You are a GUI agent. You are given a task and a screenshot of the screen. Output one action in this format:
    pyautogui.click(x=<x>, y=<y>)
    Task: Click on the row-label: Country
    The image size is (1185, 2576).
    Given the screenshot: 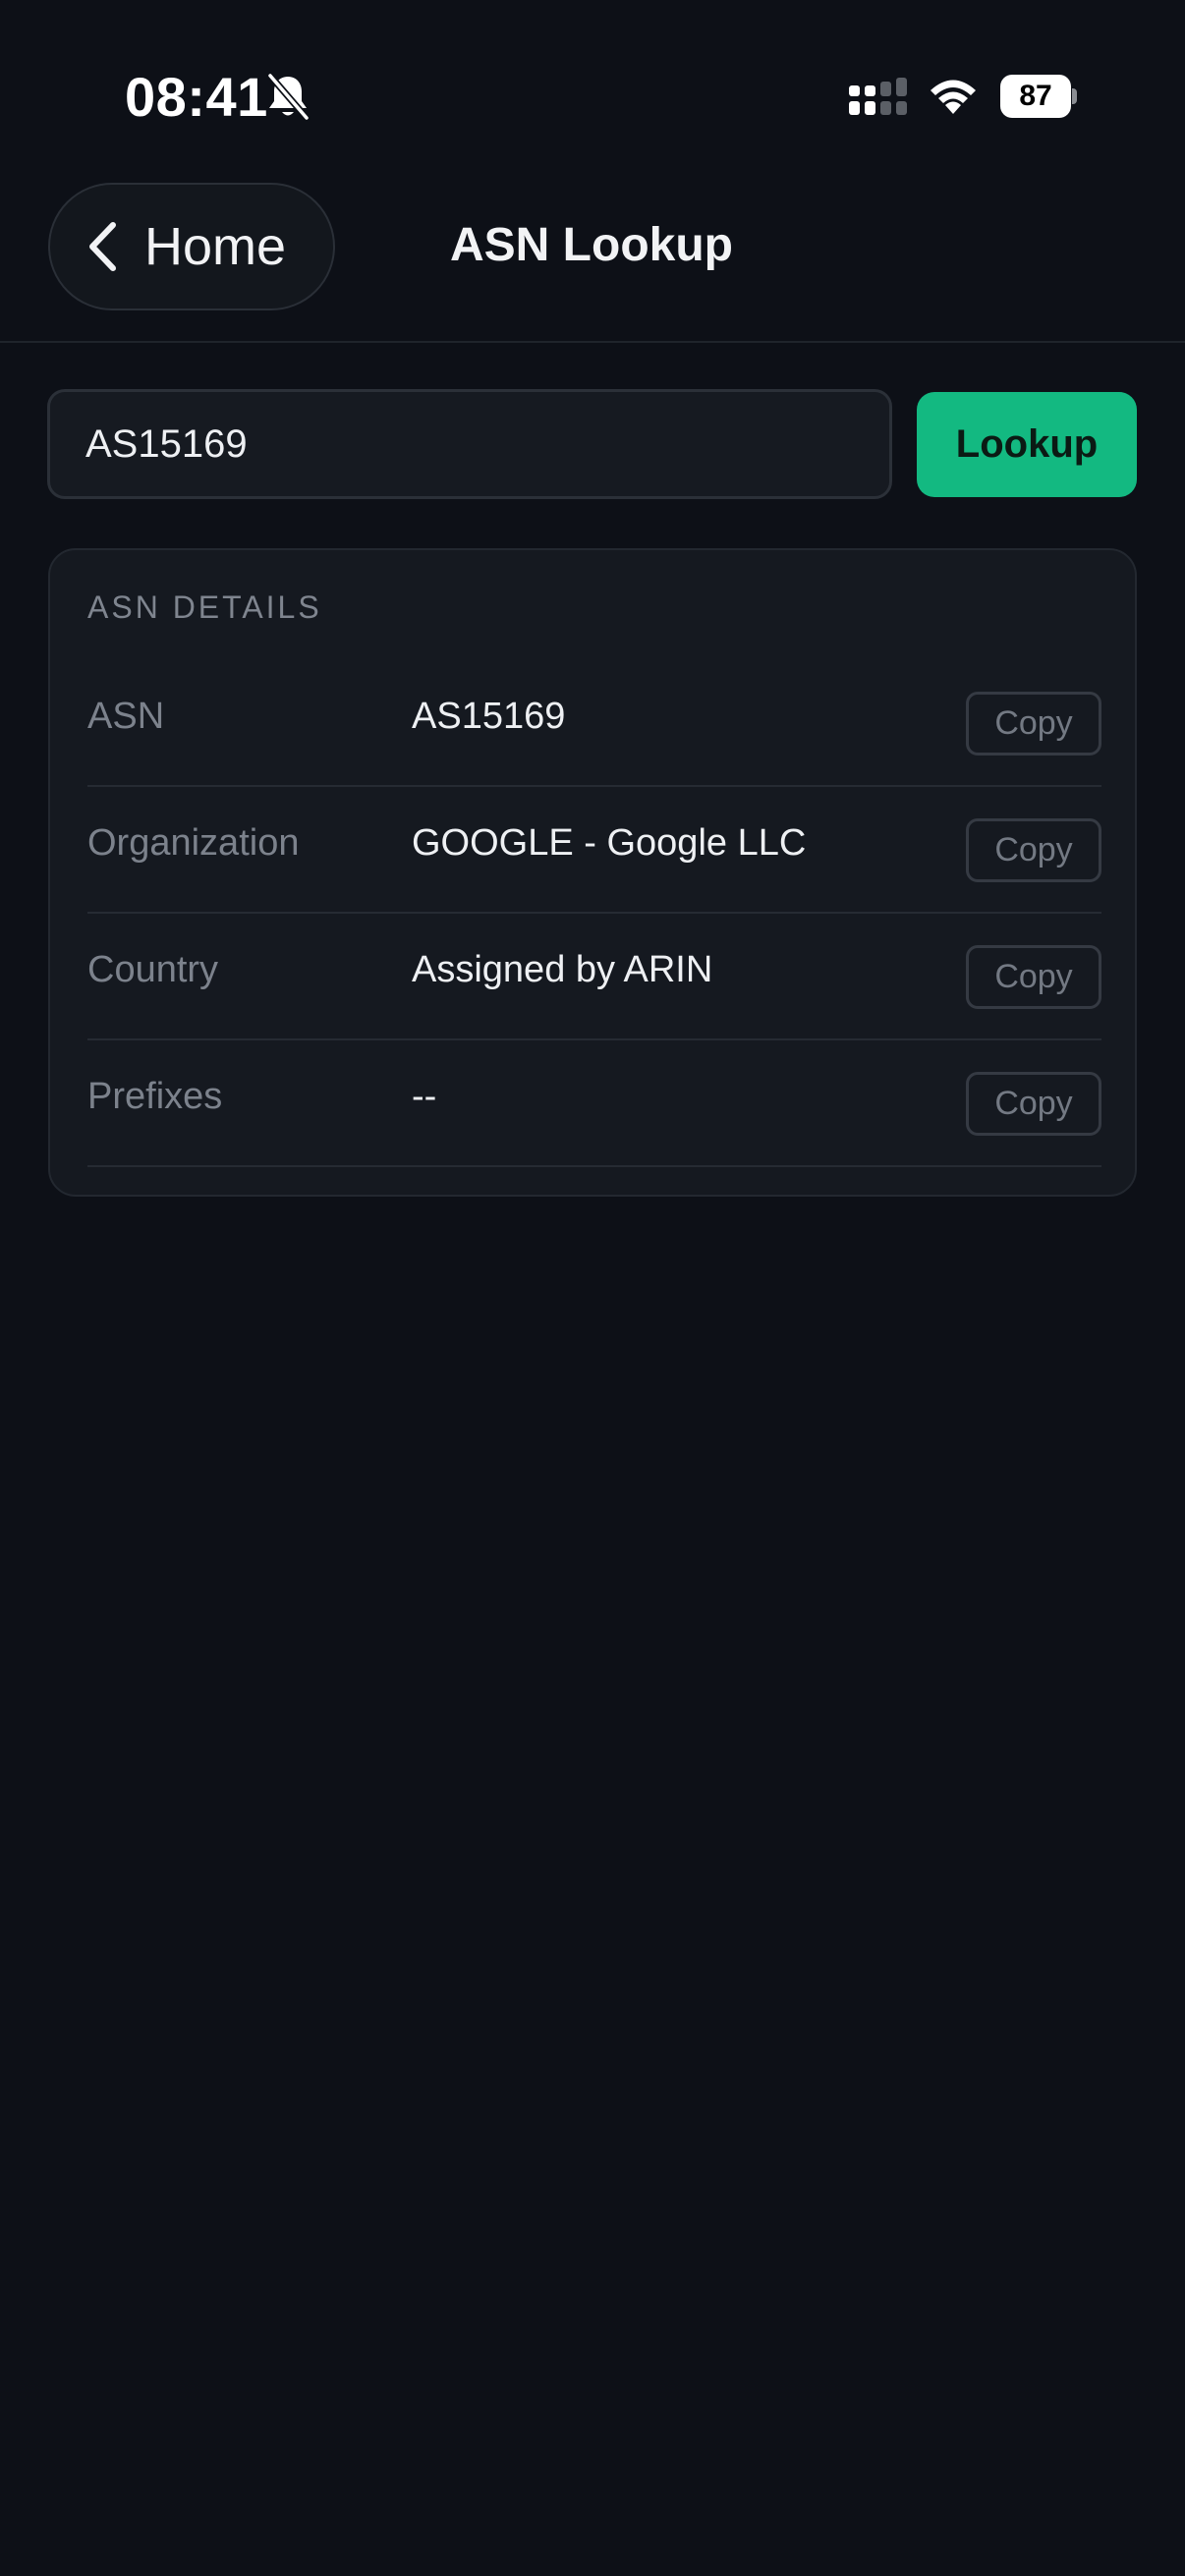 What is the action you would take?
    pyautogui.click(x=153, y=969)
    